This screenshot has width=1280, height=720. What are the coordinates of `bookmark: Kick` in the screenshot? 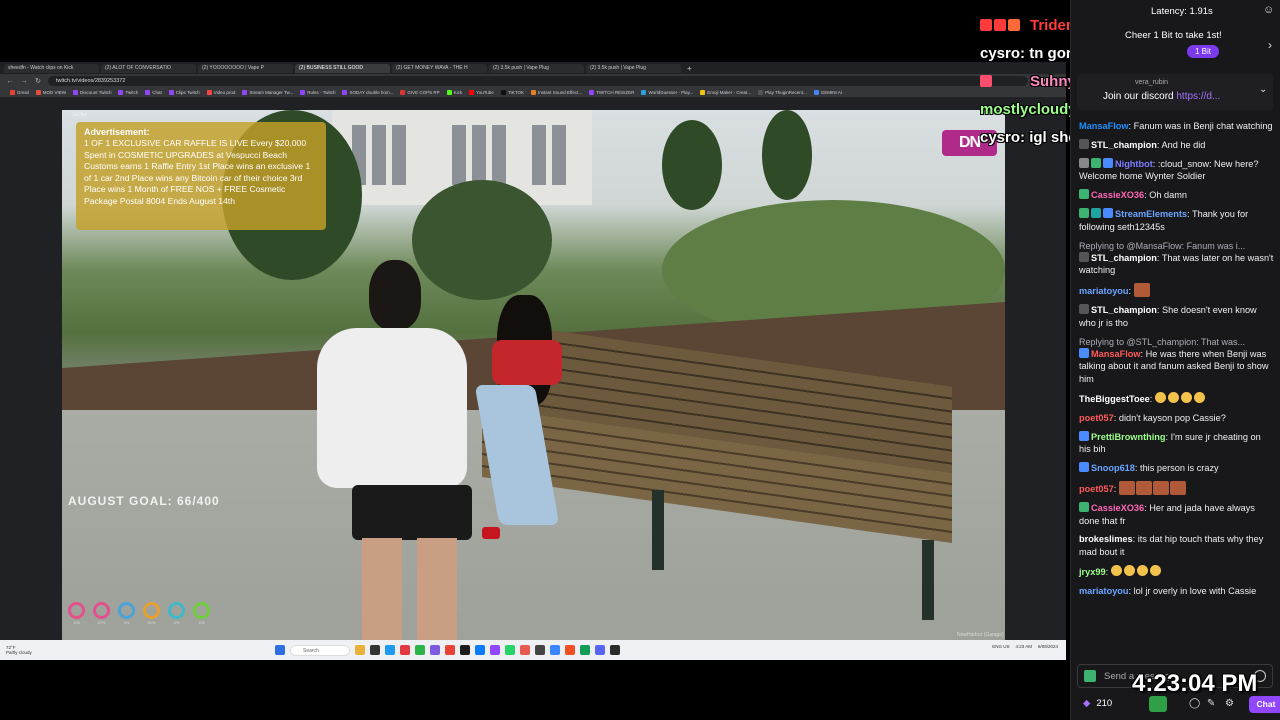 It's located at (454, 92).